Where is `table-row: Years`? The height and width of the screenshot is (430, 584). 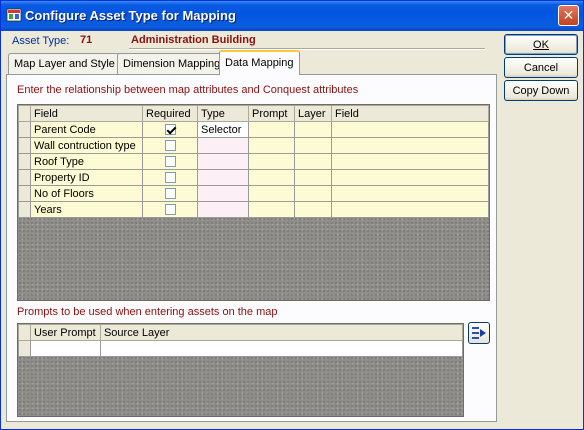
table-row: Years is located at coordinates (253, 209).